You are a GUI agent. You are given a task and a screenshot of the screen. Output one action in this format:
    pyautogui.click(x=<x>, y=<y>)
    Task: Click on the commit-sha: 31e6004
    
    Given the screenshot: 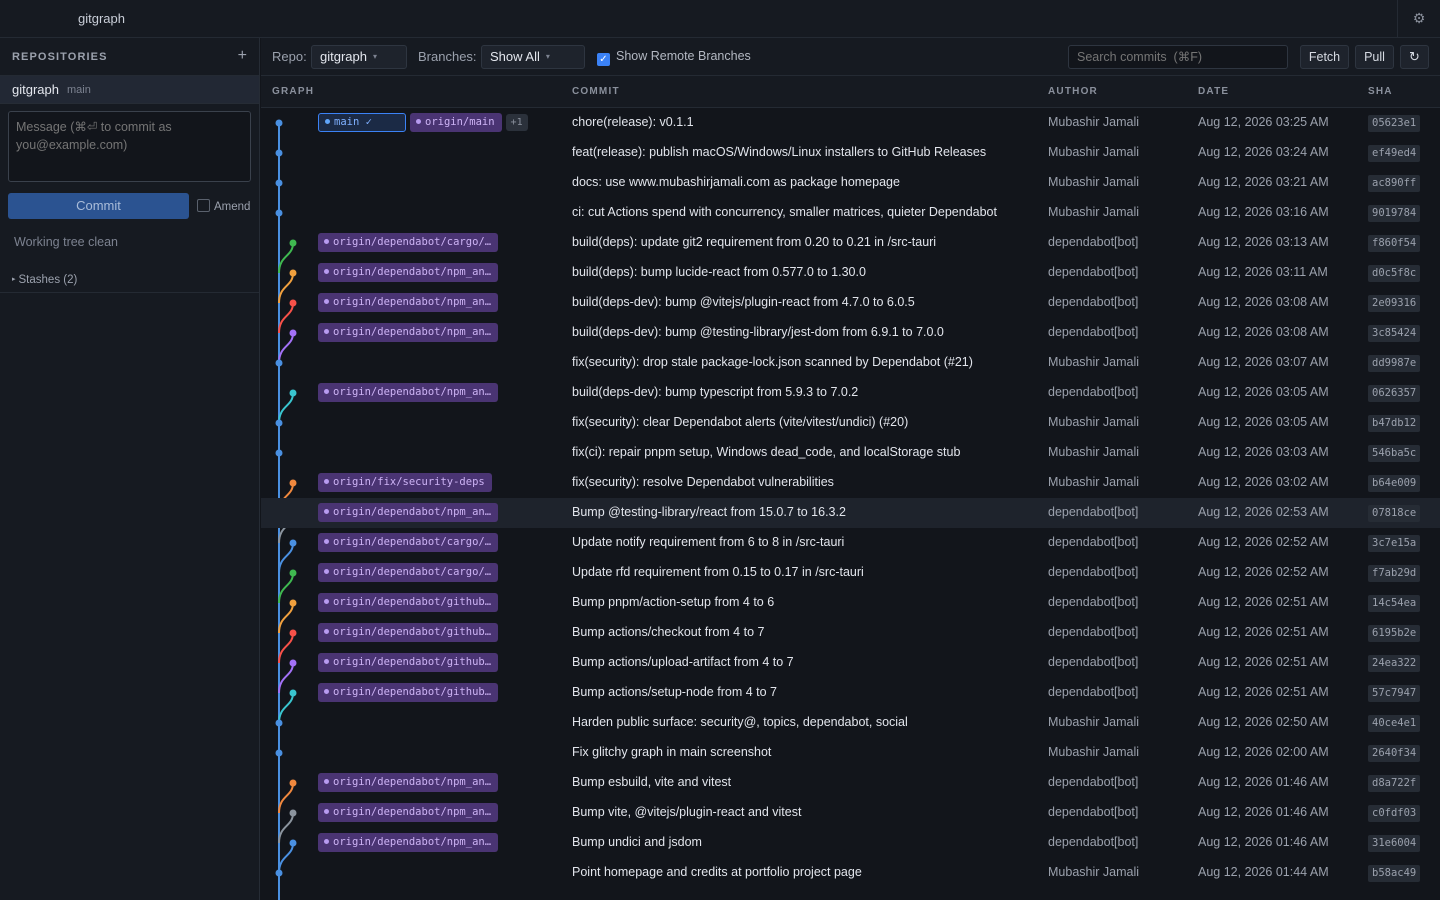 What is the action you would take?
    pyautogui.click(x=1394, y=843)
    